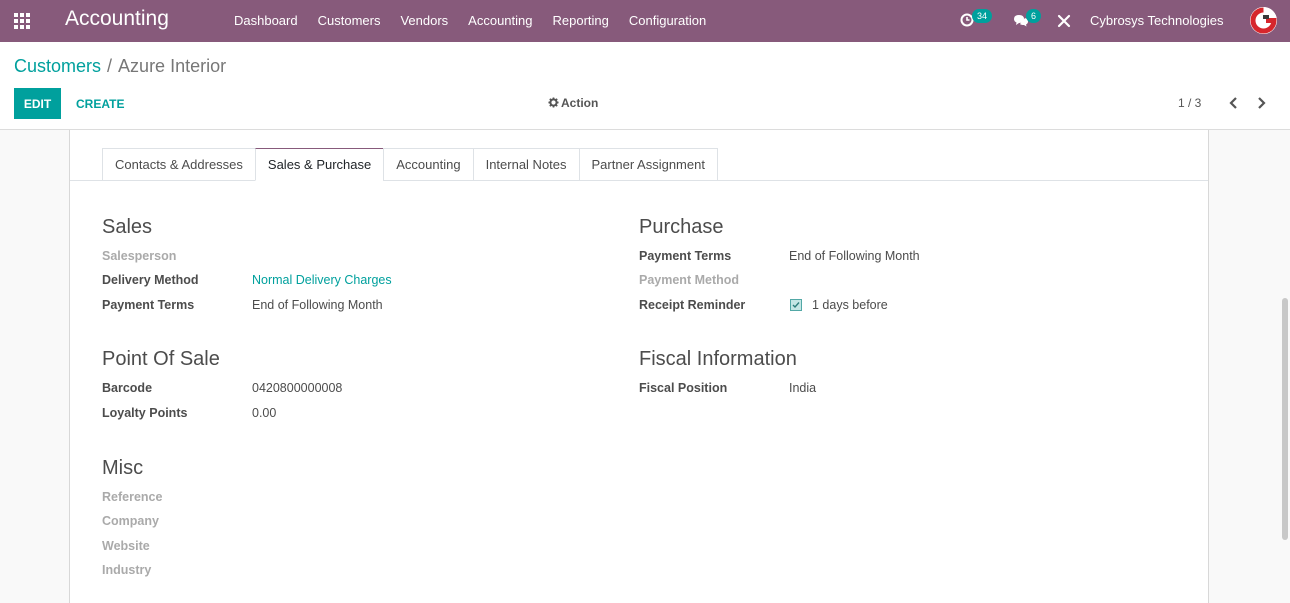 This screenshot has height=603, width=1290. Describe the element at coordinates (667, 21) in the screenshot. I see `menu-item-configuration: Configuration` at that location.